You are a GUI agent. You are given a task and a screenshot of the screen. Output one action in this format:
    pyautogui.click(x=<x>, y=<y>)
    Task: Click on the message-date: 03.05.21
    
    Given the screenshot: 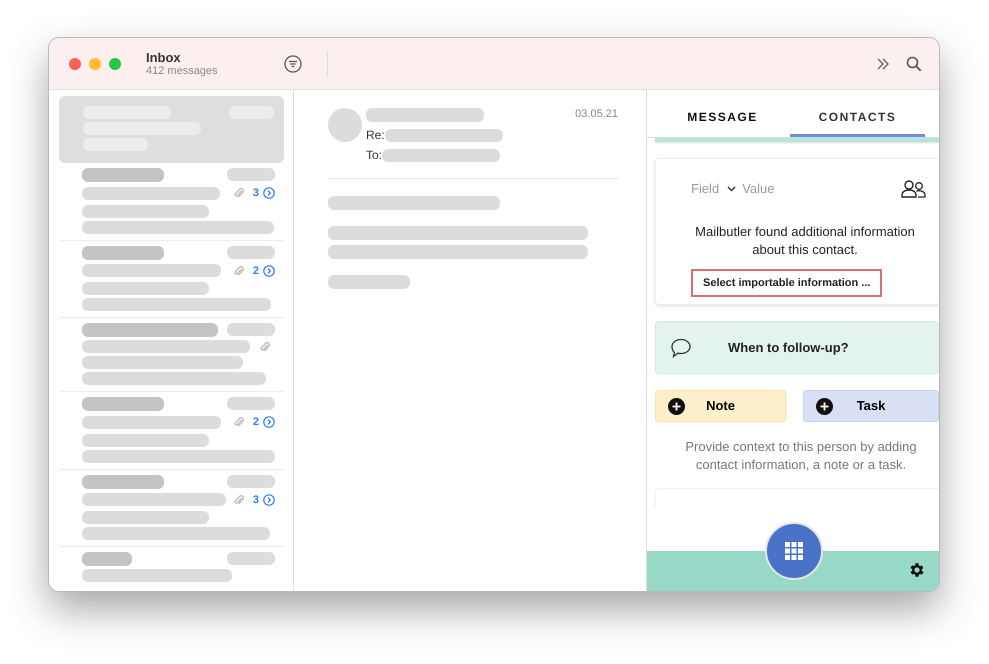 What is the action you would take?
    pyautogui.click(x=596, y=114)
    